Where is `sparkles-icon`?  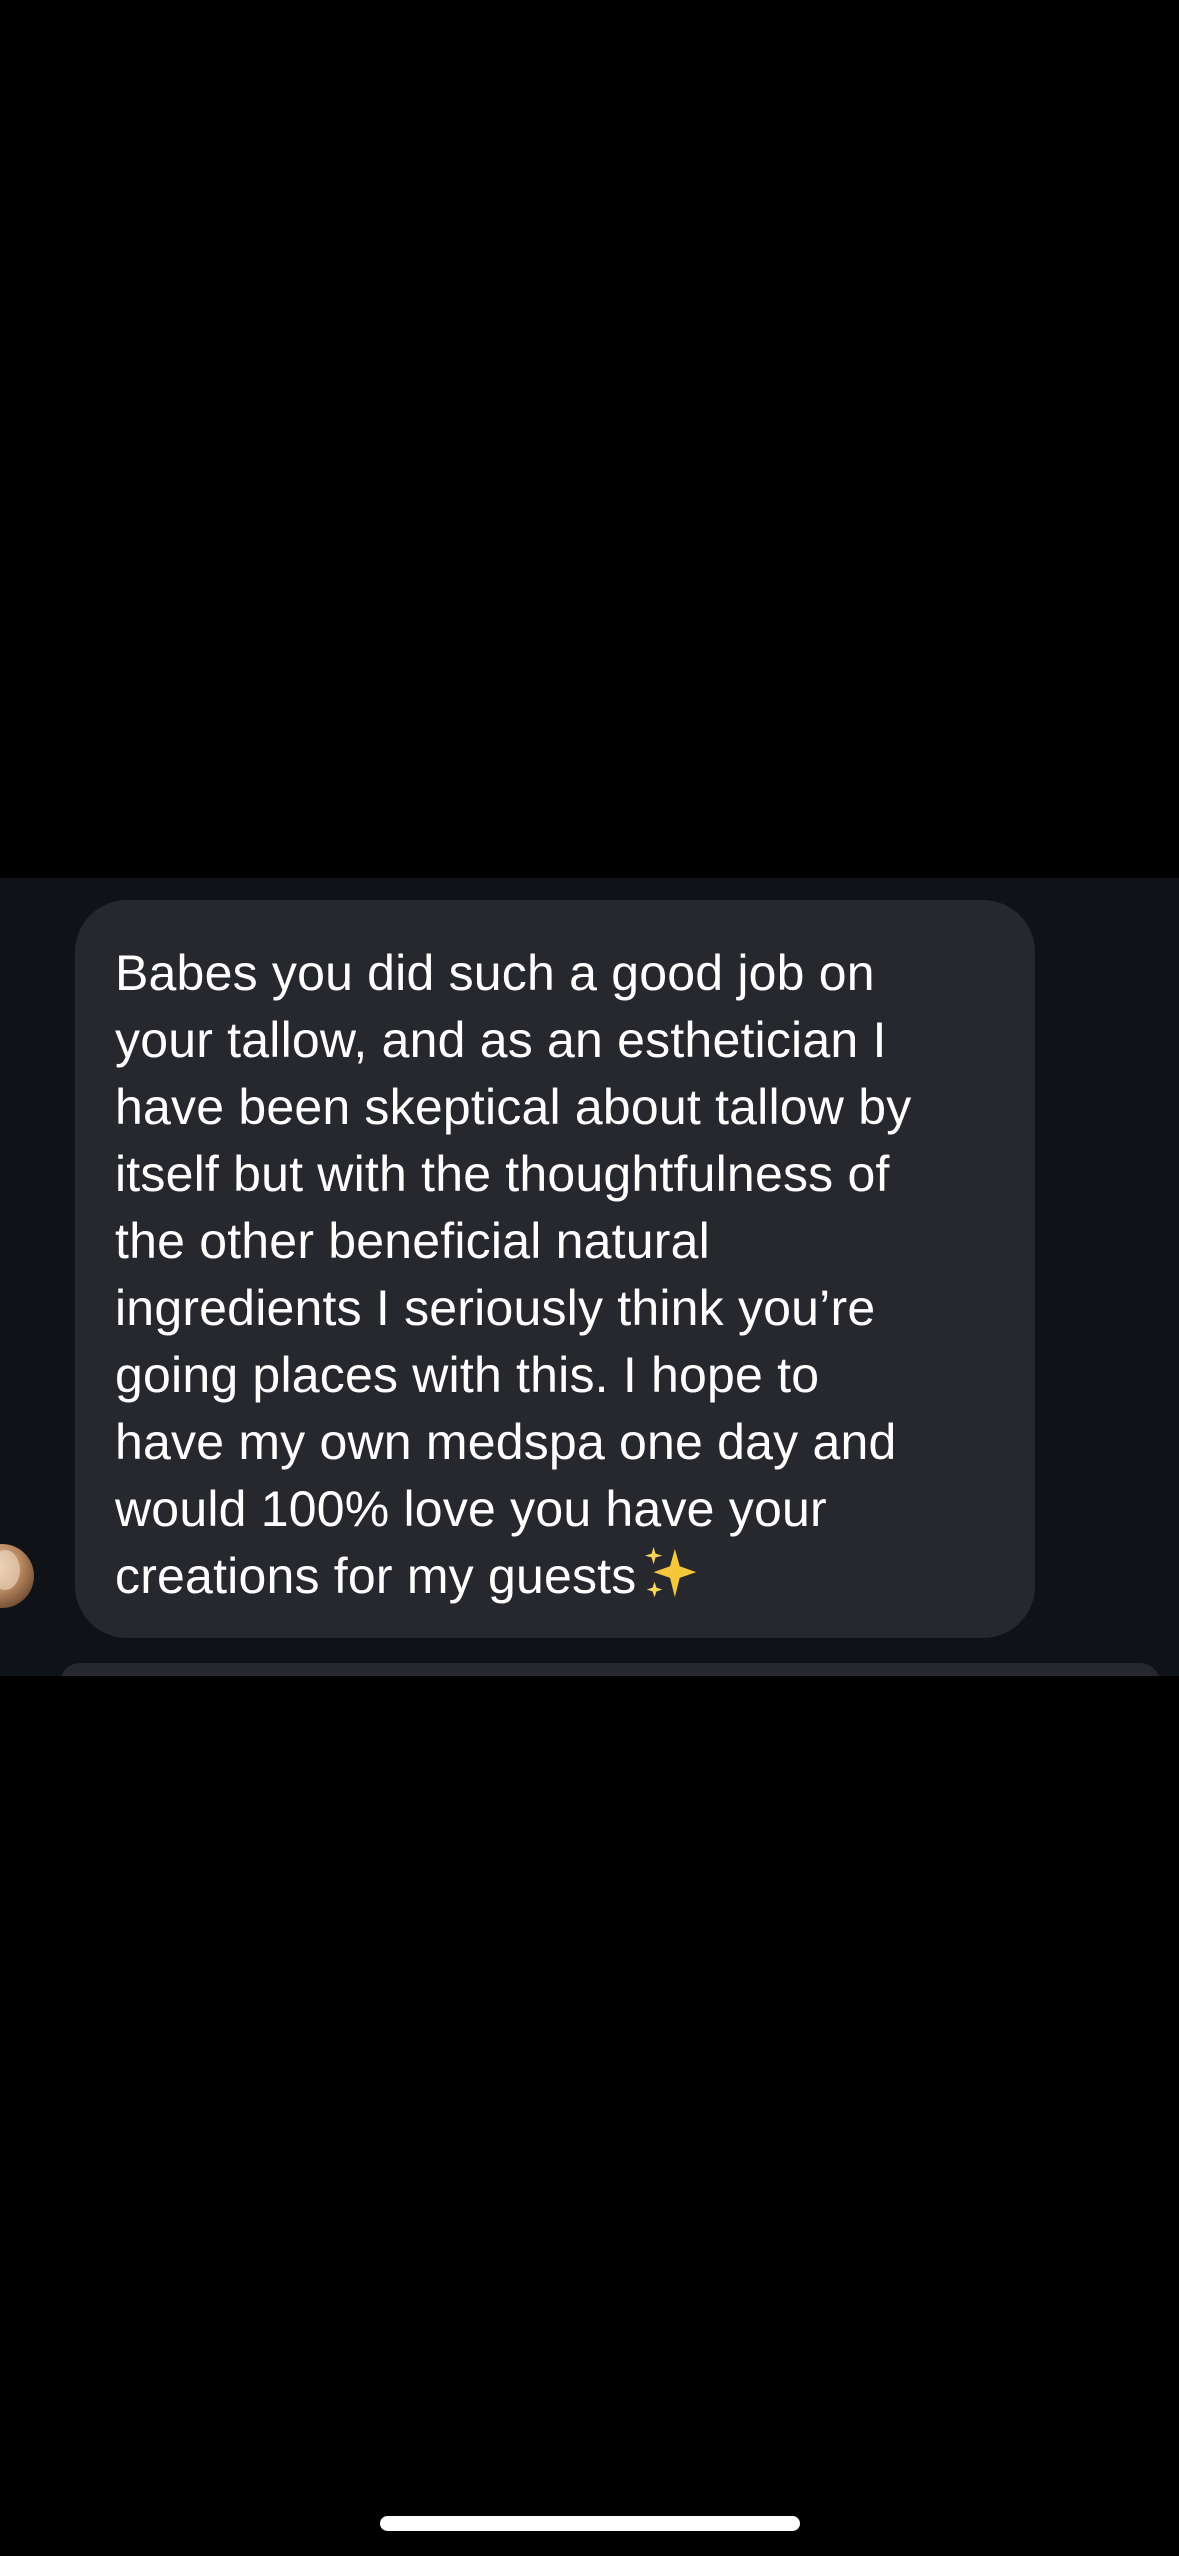 sparkles-icon is located at coordinates (671, 1572).